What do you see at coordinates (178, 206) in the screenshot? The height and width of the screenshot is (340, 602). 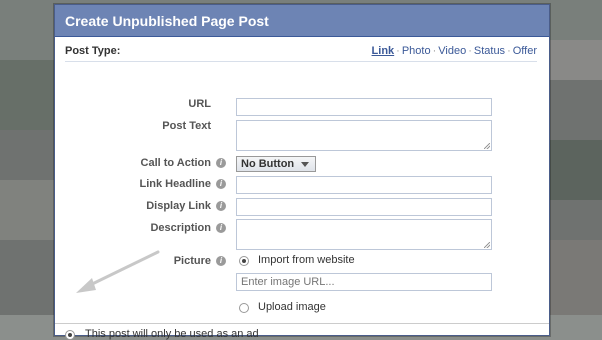 I see `display-link-label: Display Link` at bounding box center [178, 206].